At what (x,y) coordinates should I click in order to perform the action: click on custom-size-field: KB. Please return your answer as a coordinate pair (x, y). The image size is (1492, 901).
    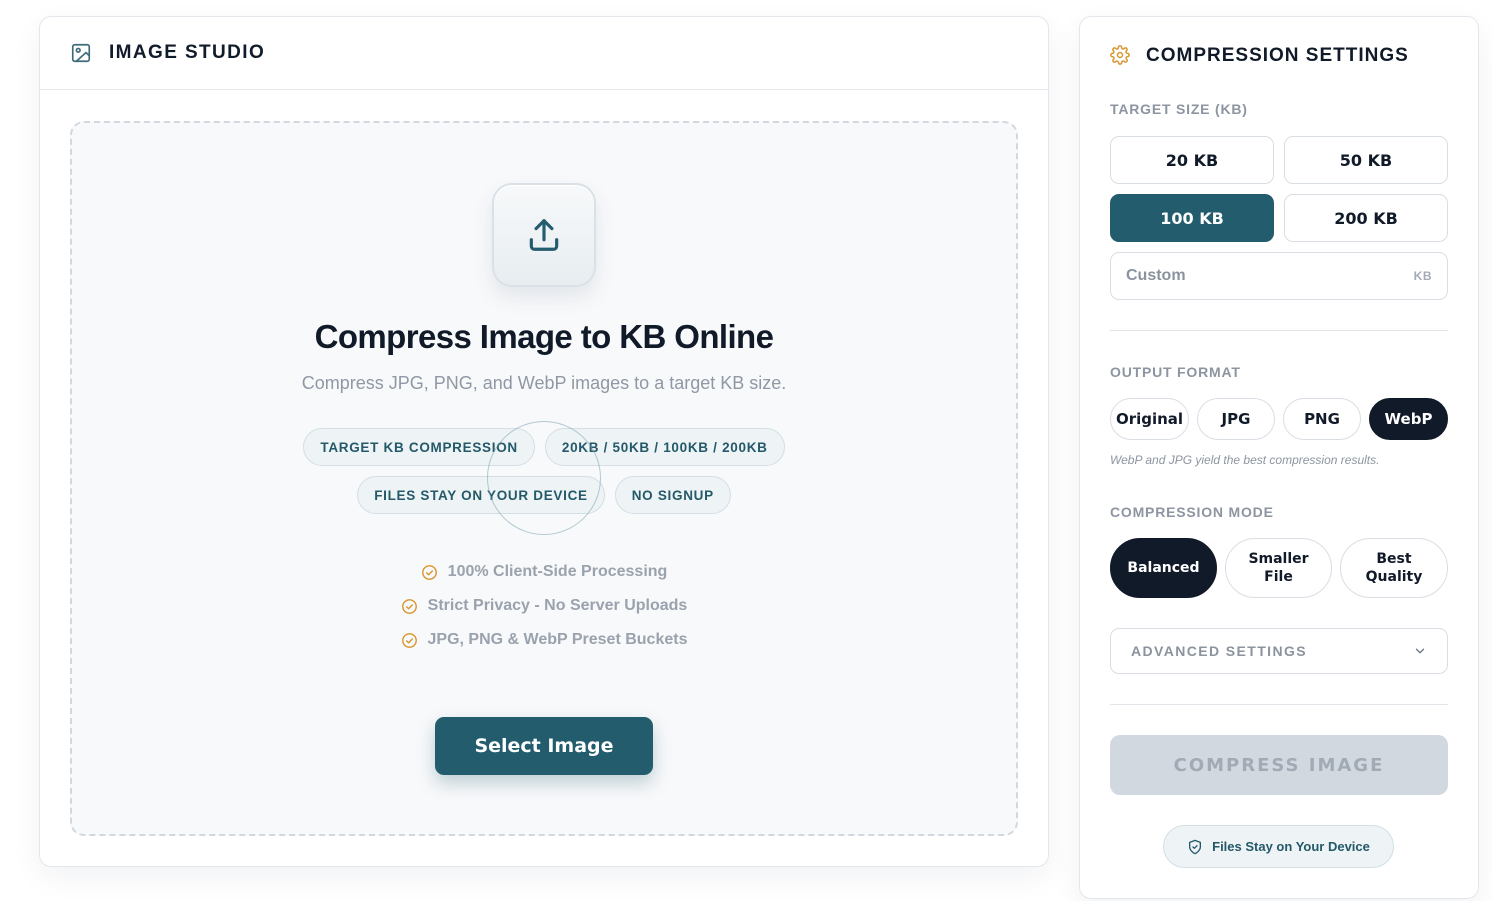
    Looking at the image, I should click on (1279, 276).